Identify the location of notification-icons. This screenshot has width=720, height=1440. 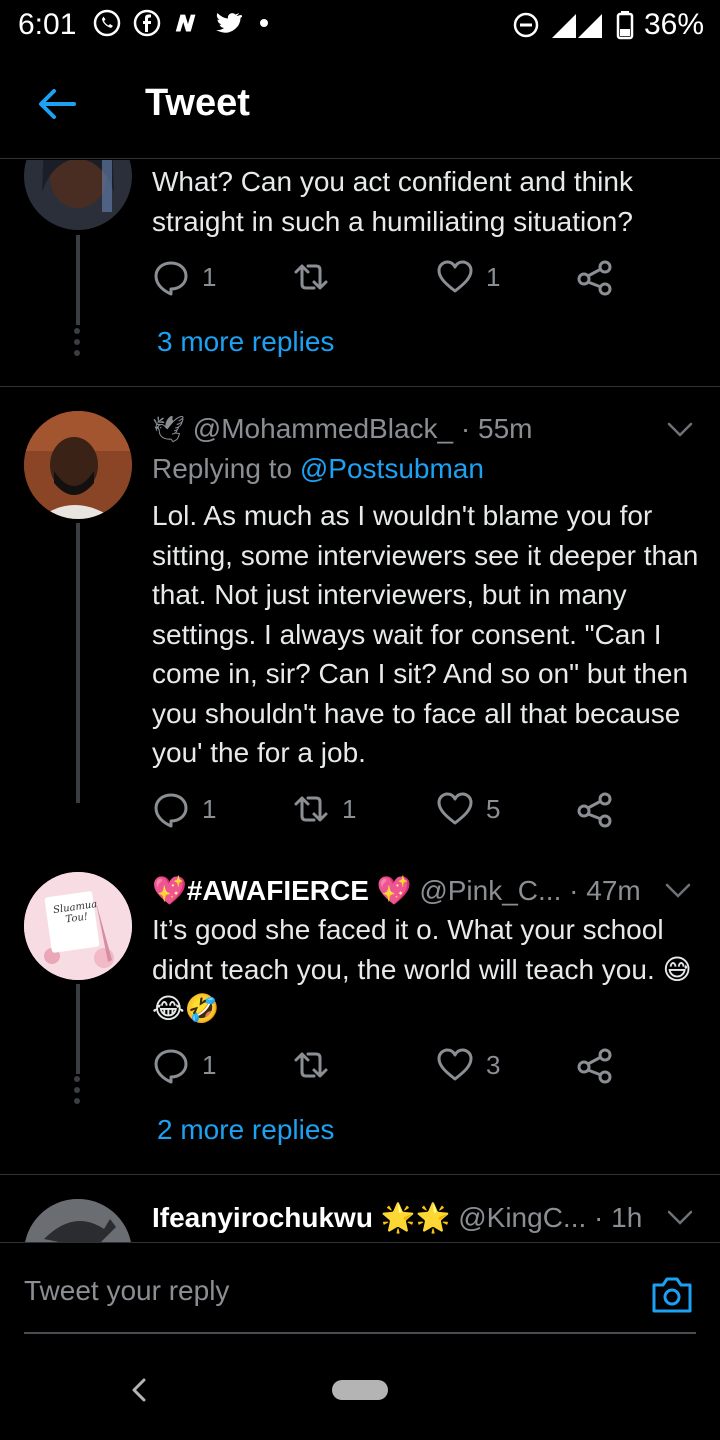
(180, 23).